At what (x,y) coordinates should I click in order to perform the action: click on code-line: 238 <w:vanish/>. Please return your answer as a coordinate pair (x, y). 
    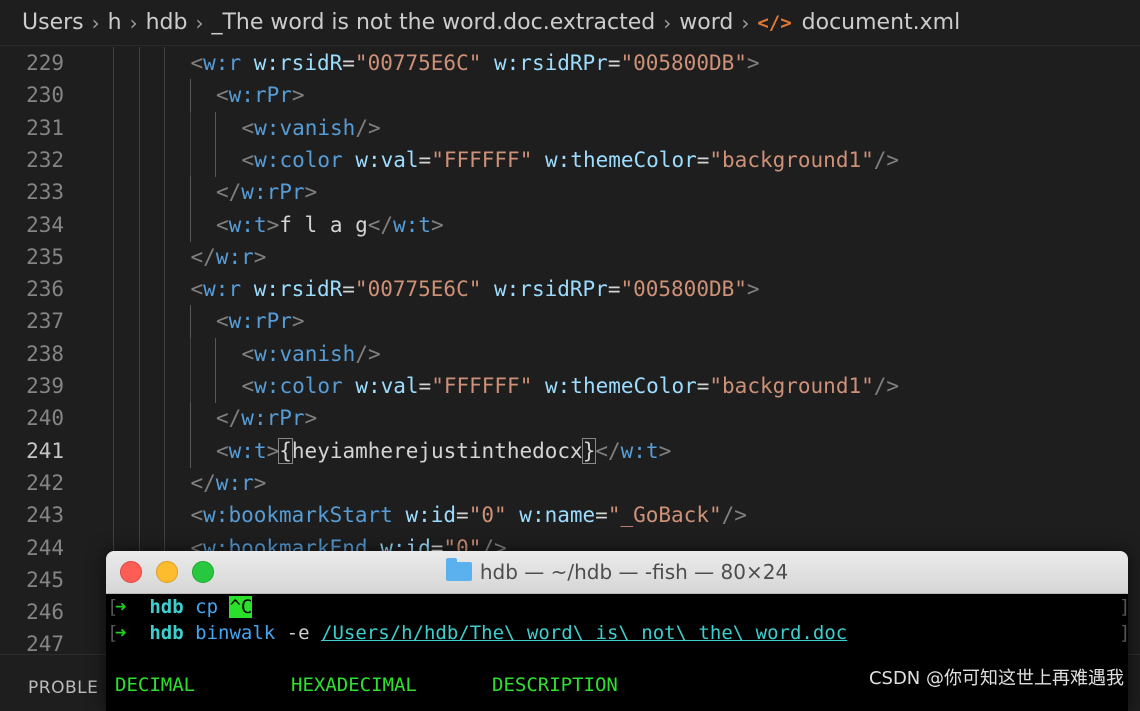
    Looking at the image, I should click on (570, 354).